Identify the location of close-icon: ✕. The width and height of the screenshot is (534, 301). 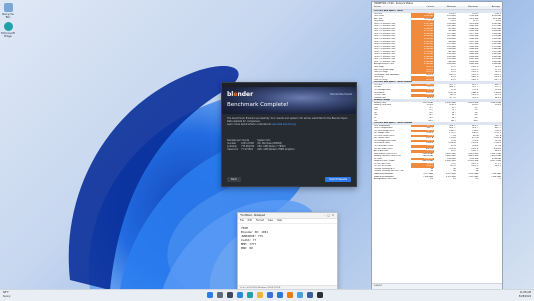
(334, 215).